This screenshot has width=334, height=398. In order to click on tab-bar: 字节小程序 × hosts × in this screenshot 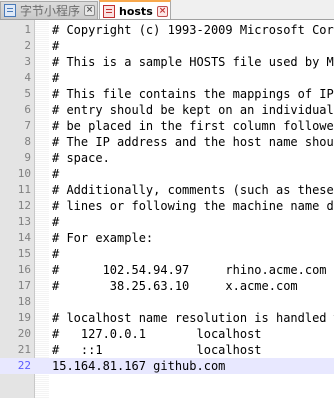, I will do `click(167, 10)`.